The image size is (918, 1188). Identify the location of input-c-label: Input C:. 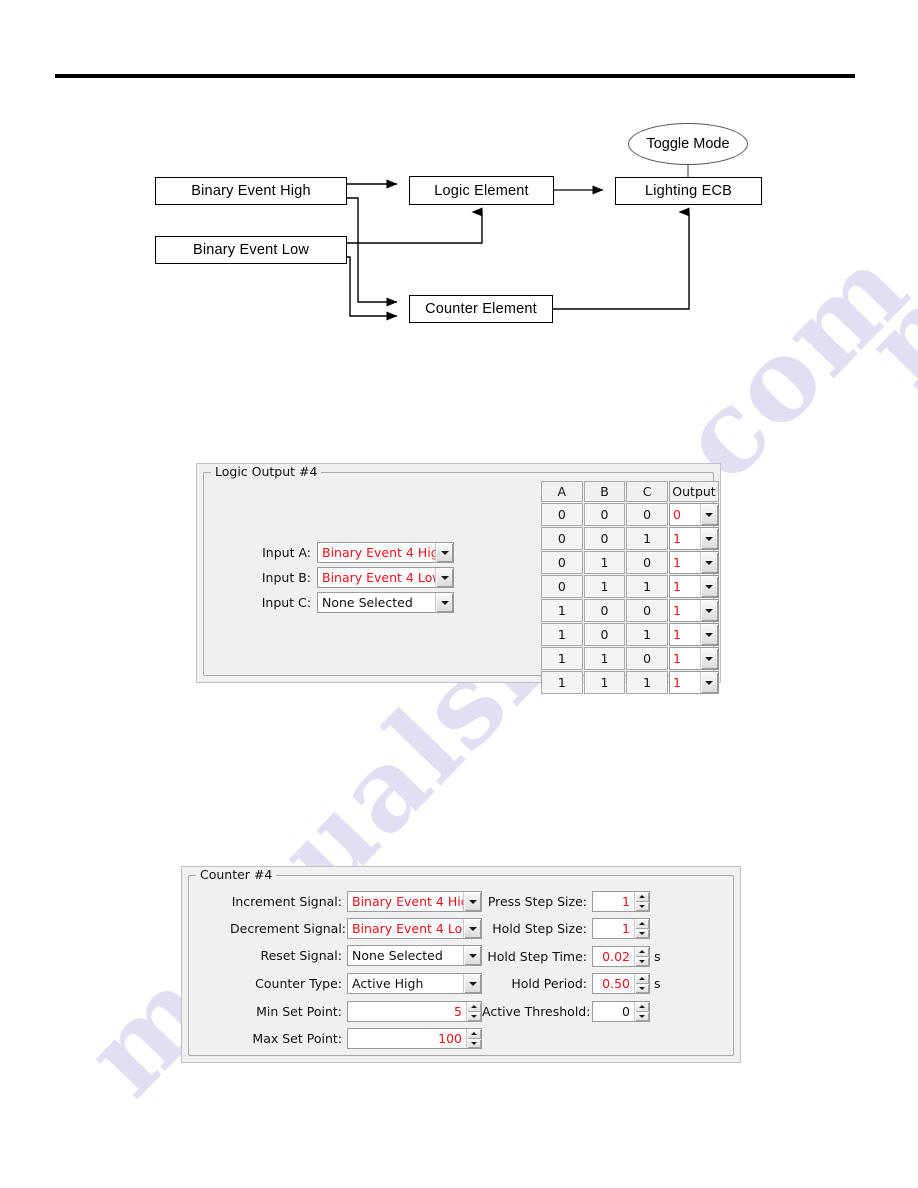
(286, 602).